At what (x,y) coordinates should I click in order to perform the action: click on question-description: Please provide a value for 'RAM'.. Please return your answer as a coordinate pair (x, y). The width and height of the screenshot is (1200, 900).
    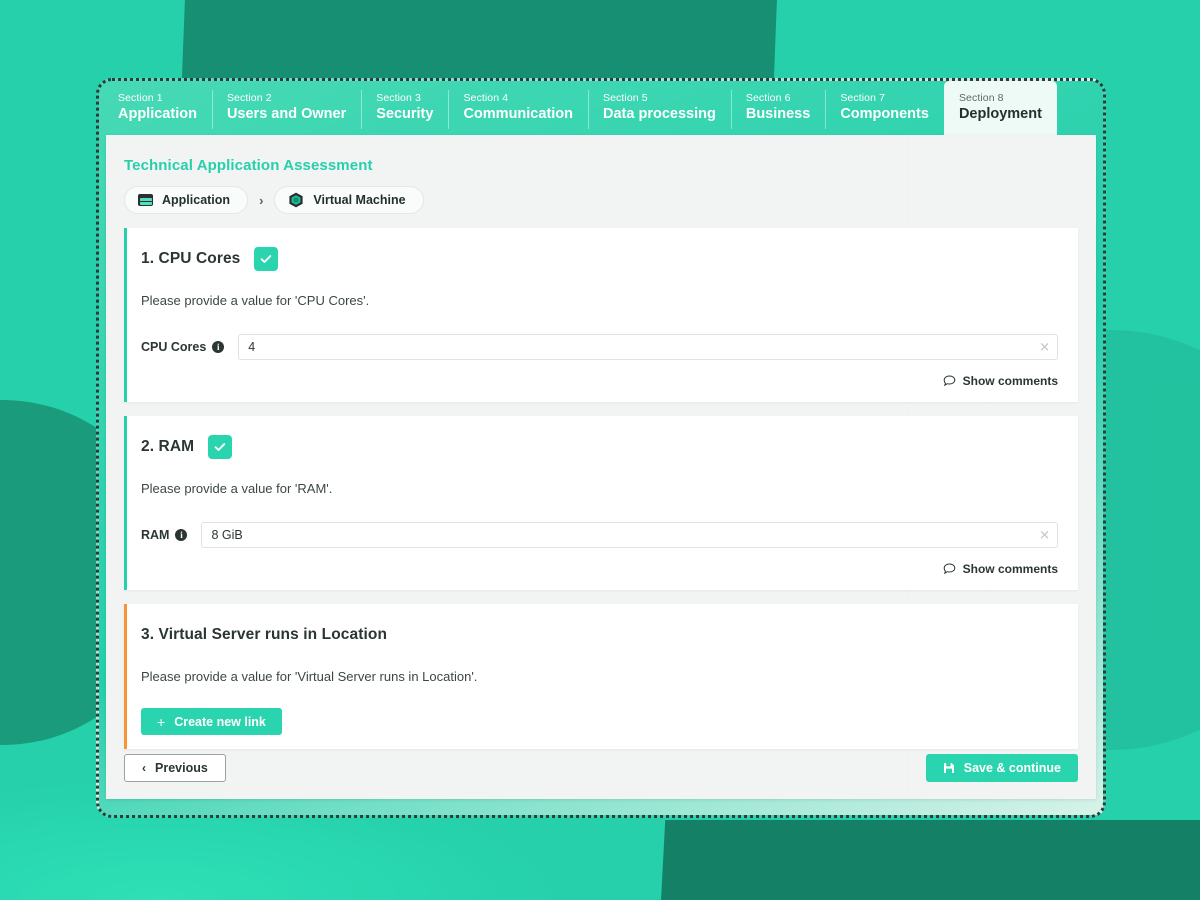
    Looking at the image, I should click on (237, 488).